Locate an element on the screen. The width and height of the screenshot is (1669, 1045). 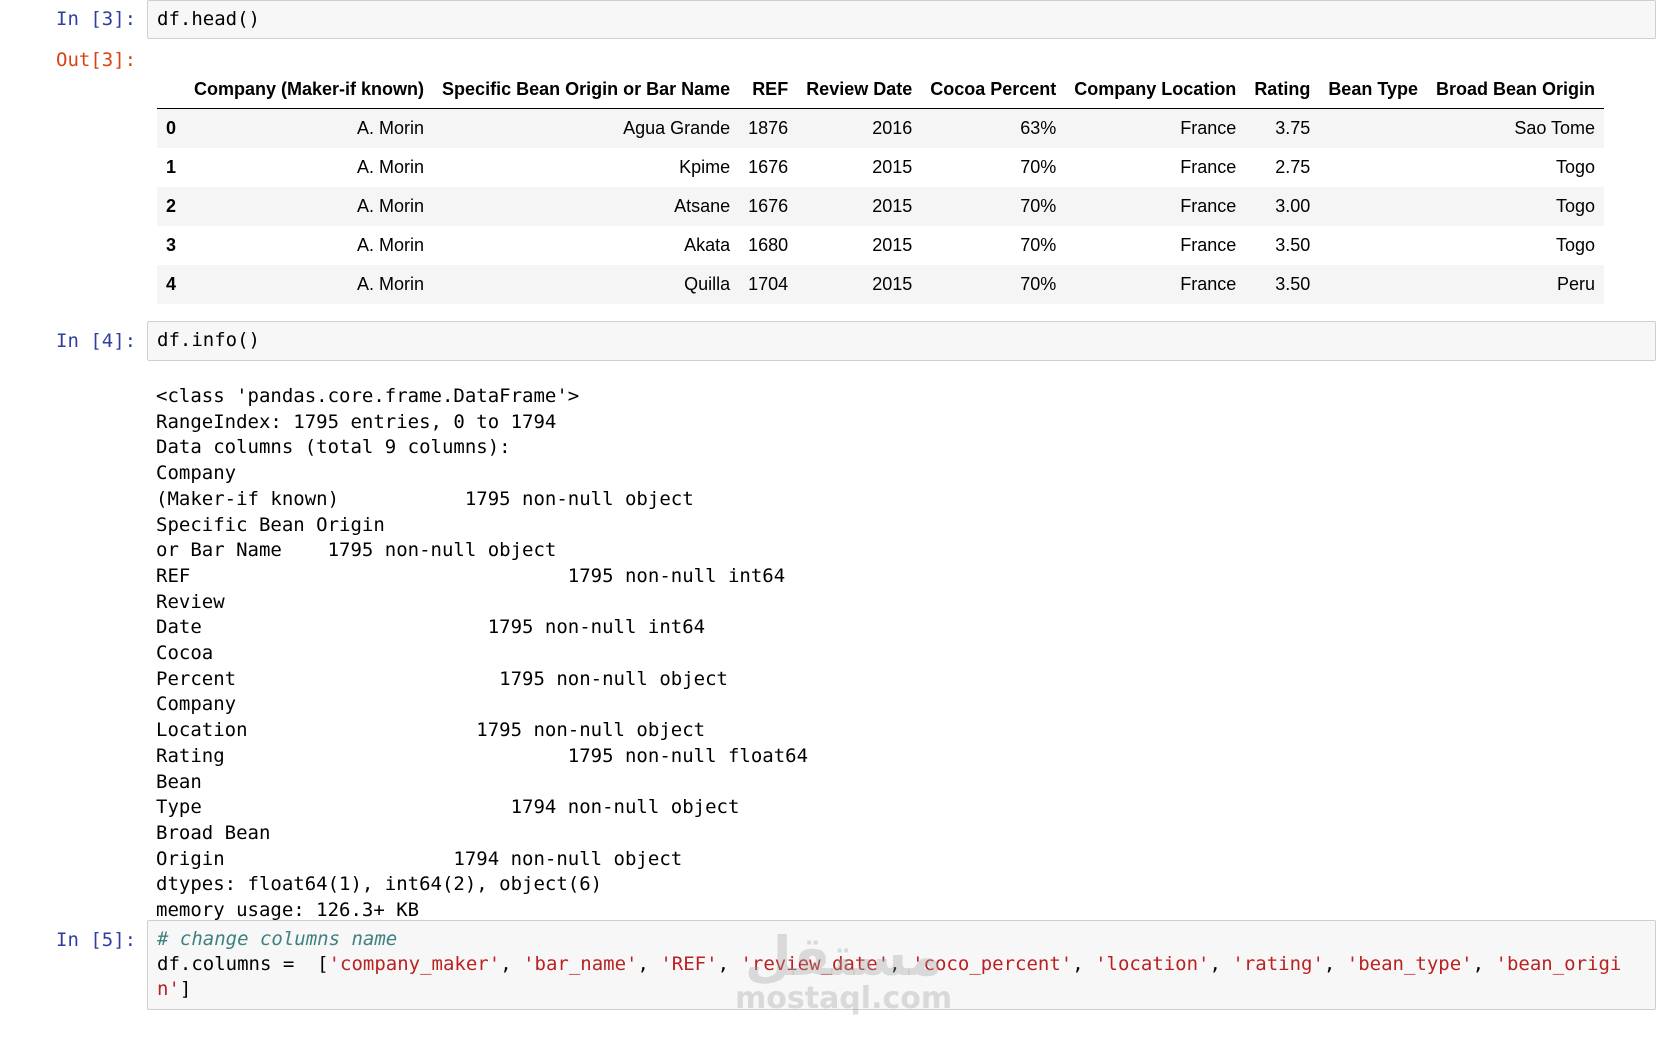
cell-3-input-area: df.head() is located at coordinates (901, 19).